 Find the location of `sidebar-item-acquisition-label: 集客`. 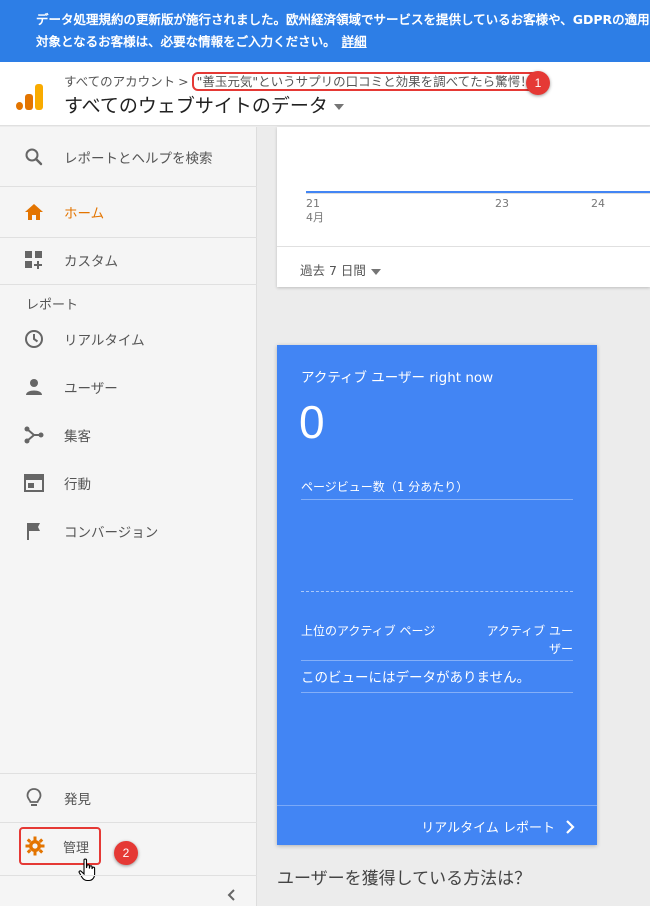

sidebar-item-acquisition-label: 集客 is located at coordinates (77, 437).